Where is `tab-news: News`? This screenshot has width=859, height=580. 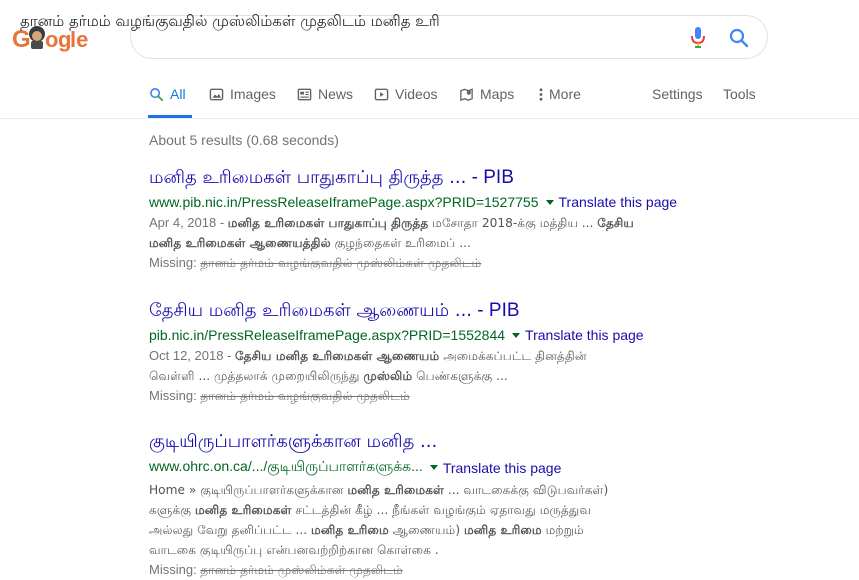
tab-news: News is located at coordinates (325, 94).